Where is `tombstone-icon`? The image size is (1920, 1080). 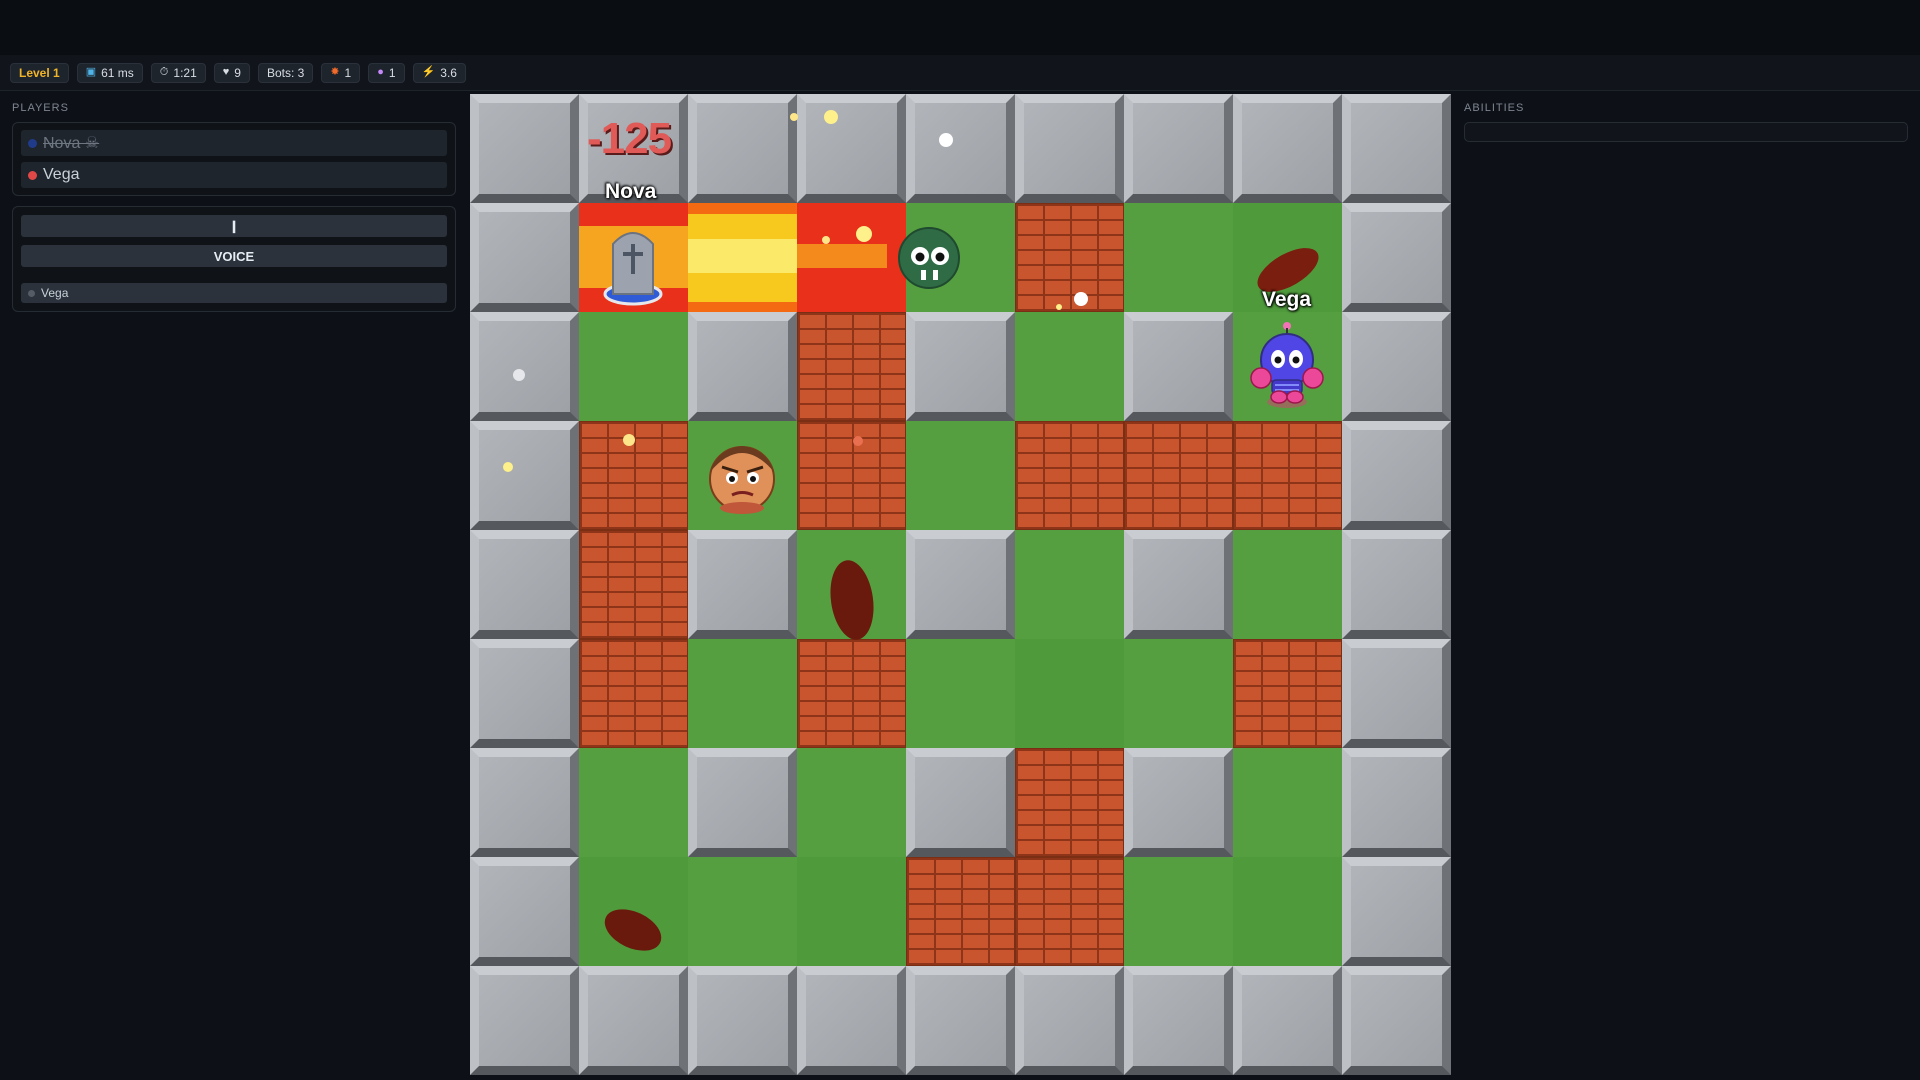
tombstone-icon is located at coordinates (633, 269).